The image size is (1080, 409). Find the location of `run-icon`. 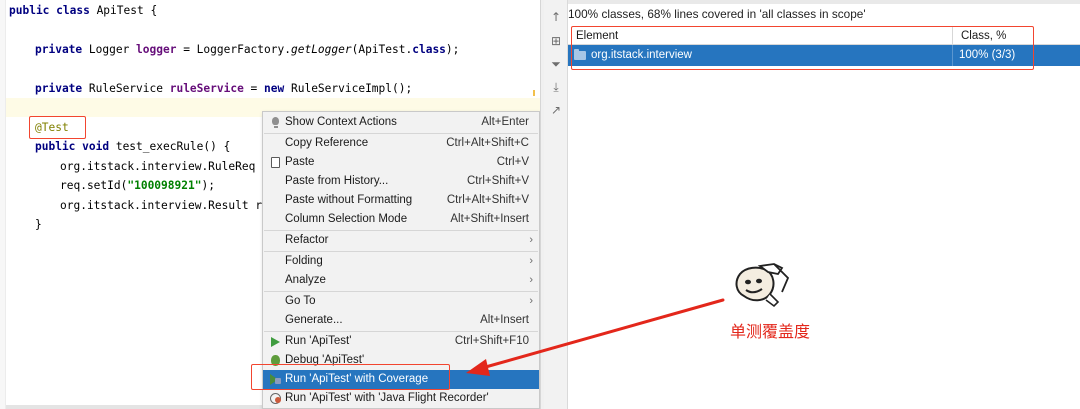

run-icon is located at coordinates (275, 341).